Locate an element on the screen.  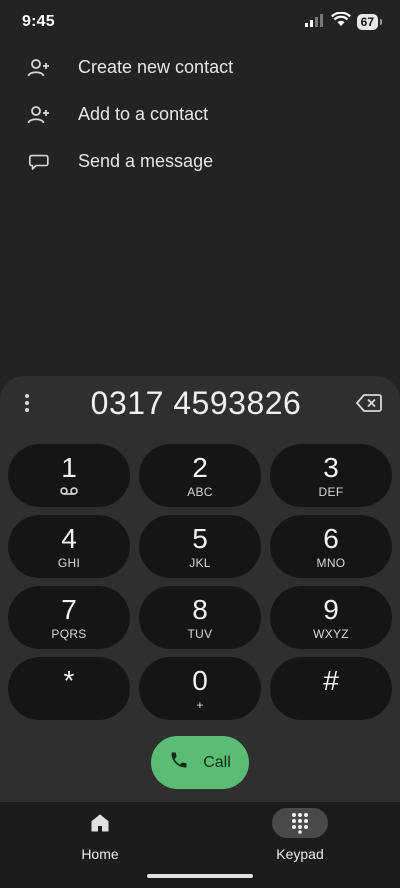
key-letters: JKL is located at coordinates (200, 562).